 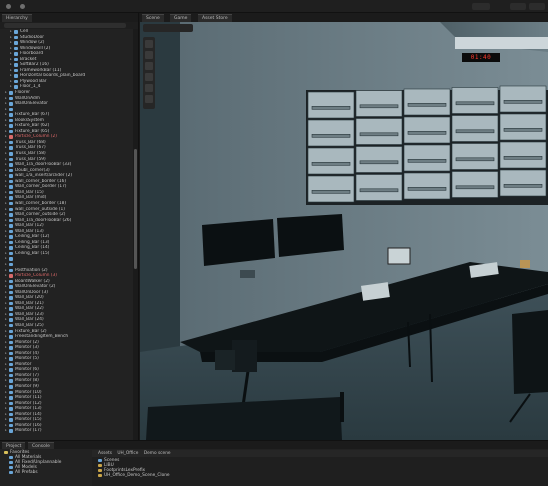 What do you see at coordinates (157, 453) in the screenshot?
I see `breadcrumb-item: Demo scene` at bounding box center [157, 453].